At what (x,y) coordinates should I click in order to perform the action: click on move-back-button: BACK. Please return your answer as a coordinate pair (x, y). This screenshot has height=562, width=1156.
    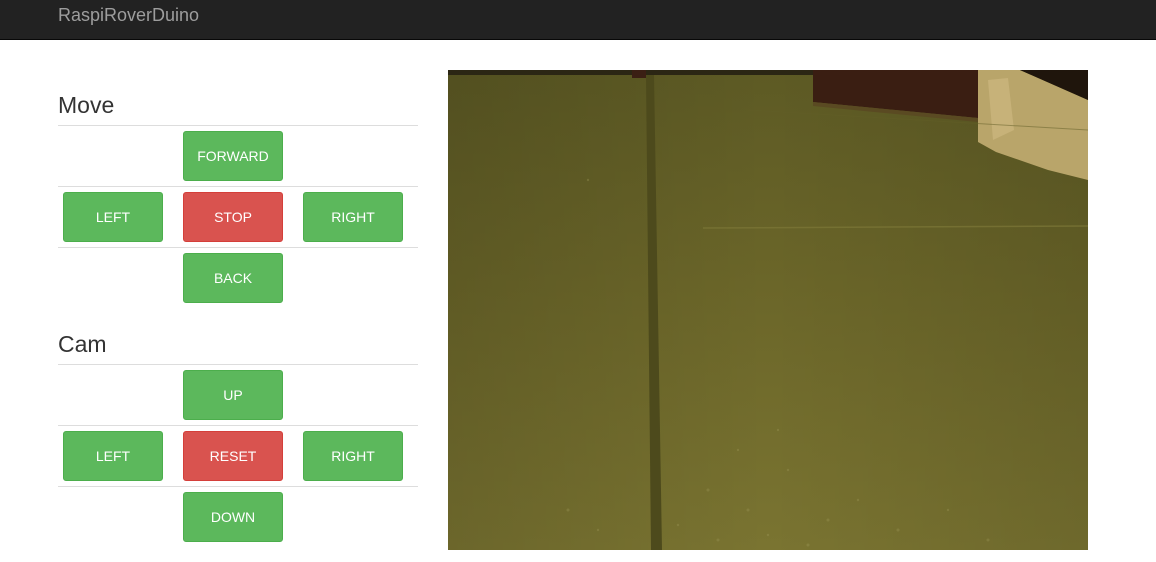
    Looking at the image, I should click on (233, 278).